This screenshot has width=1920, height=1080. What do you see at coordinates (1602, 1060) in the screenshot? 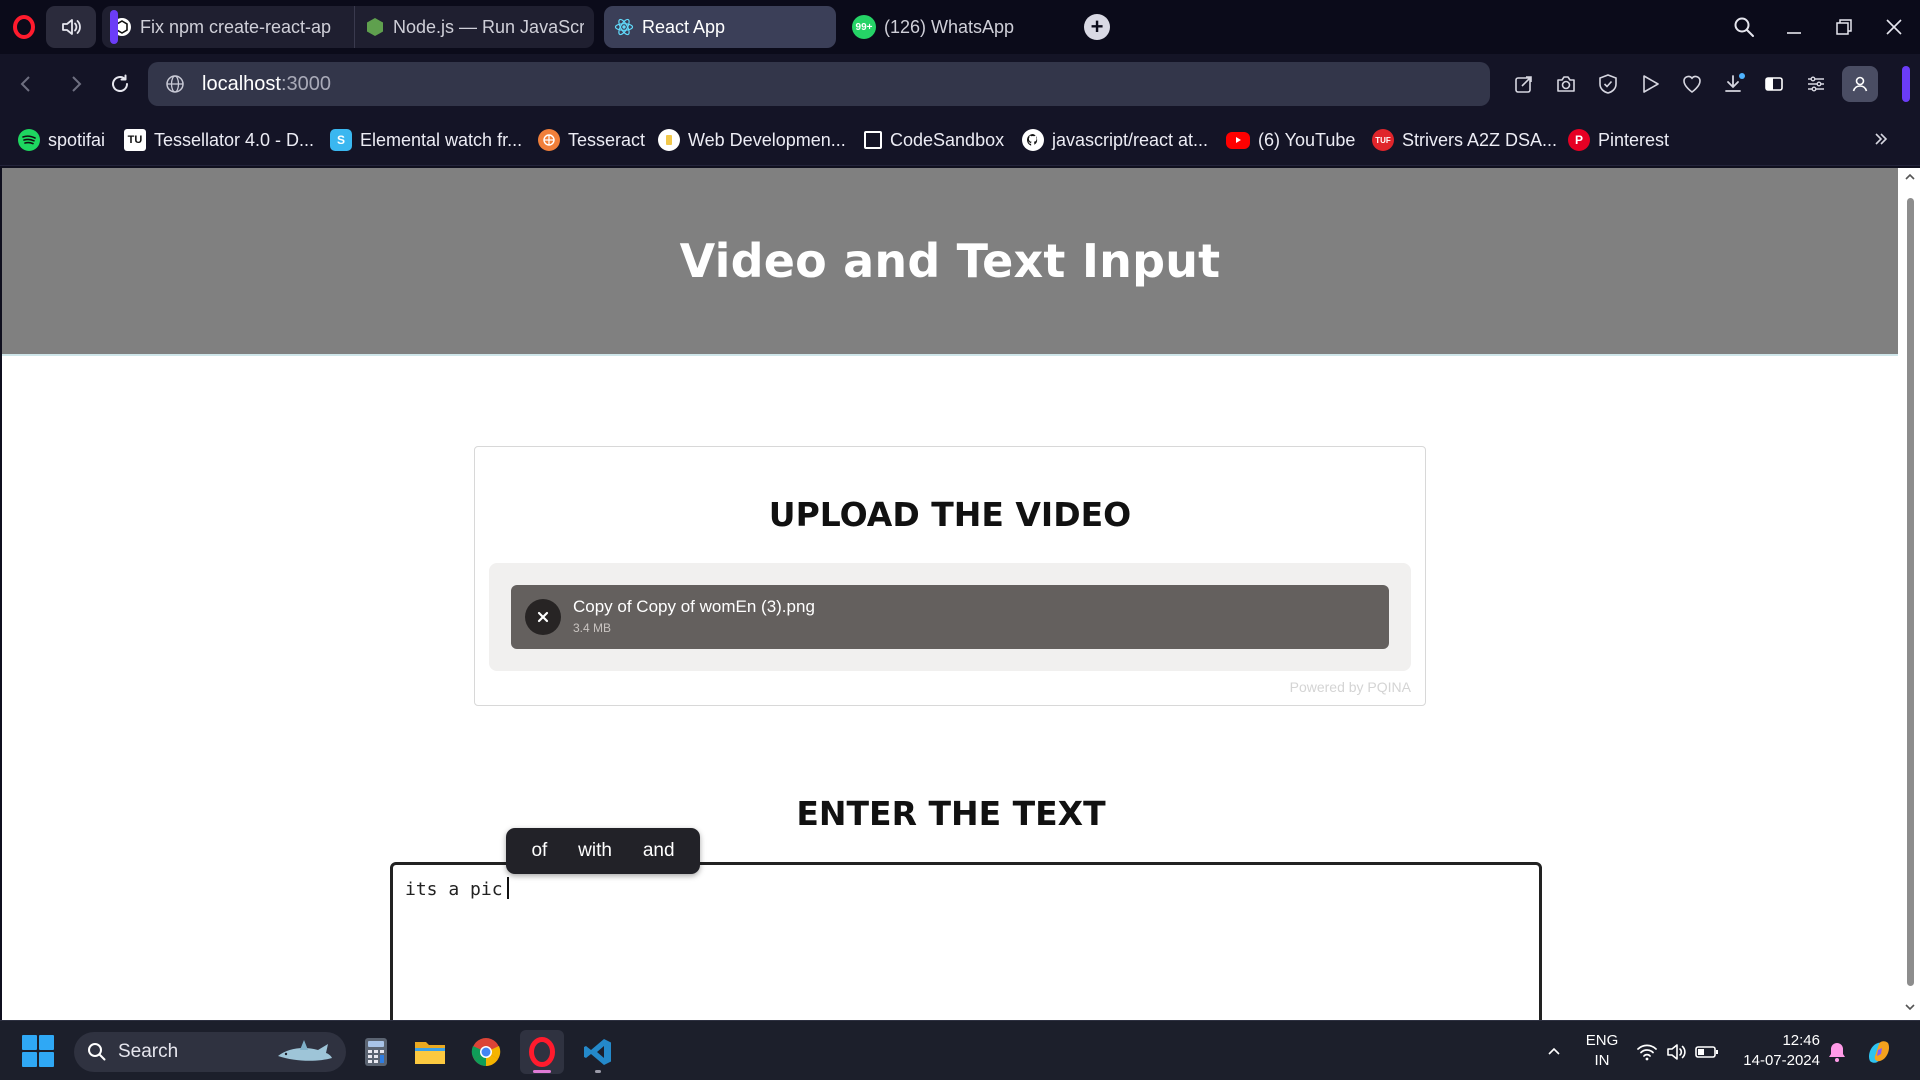
I see `region-code: IN` at bounding box center [1602, 1060].